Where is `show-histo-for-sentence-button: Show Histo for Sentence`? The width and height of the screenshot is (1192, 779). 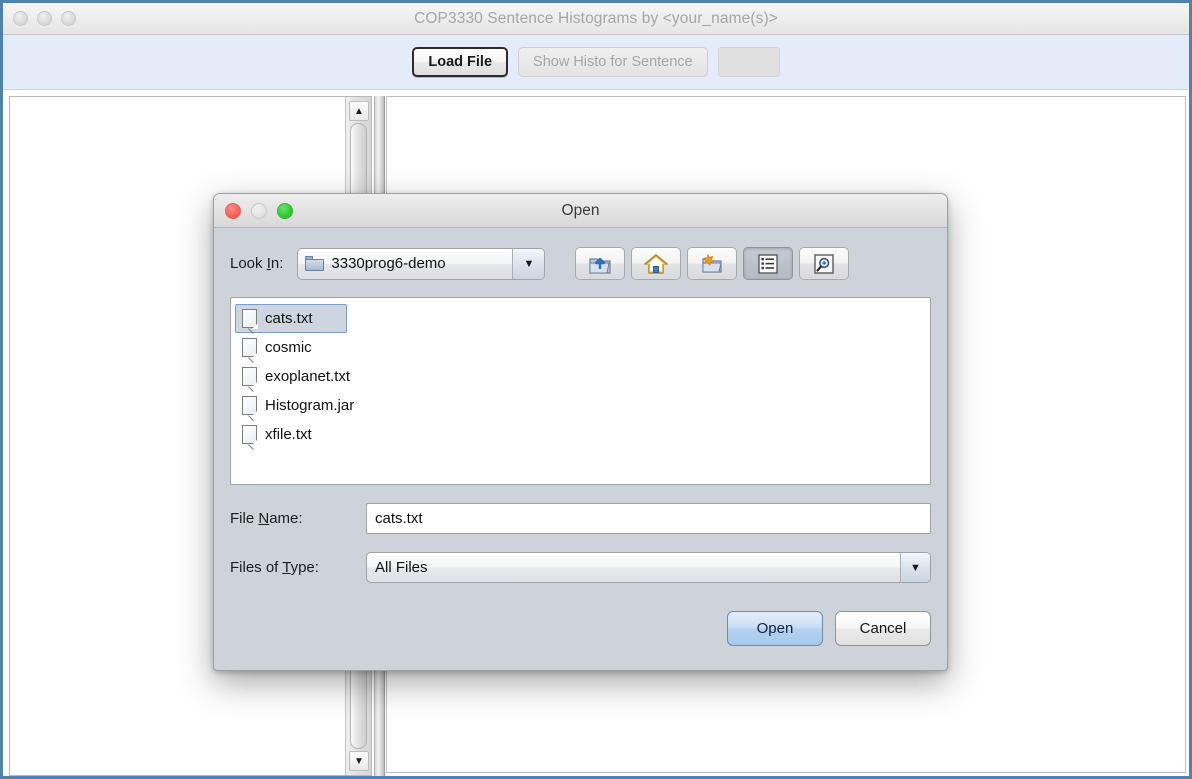
show-histo-for-sentence-button: Show Histo for Sentence is located at coordinates (613, 62).